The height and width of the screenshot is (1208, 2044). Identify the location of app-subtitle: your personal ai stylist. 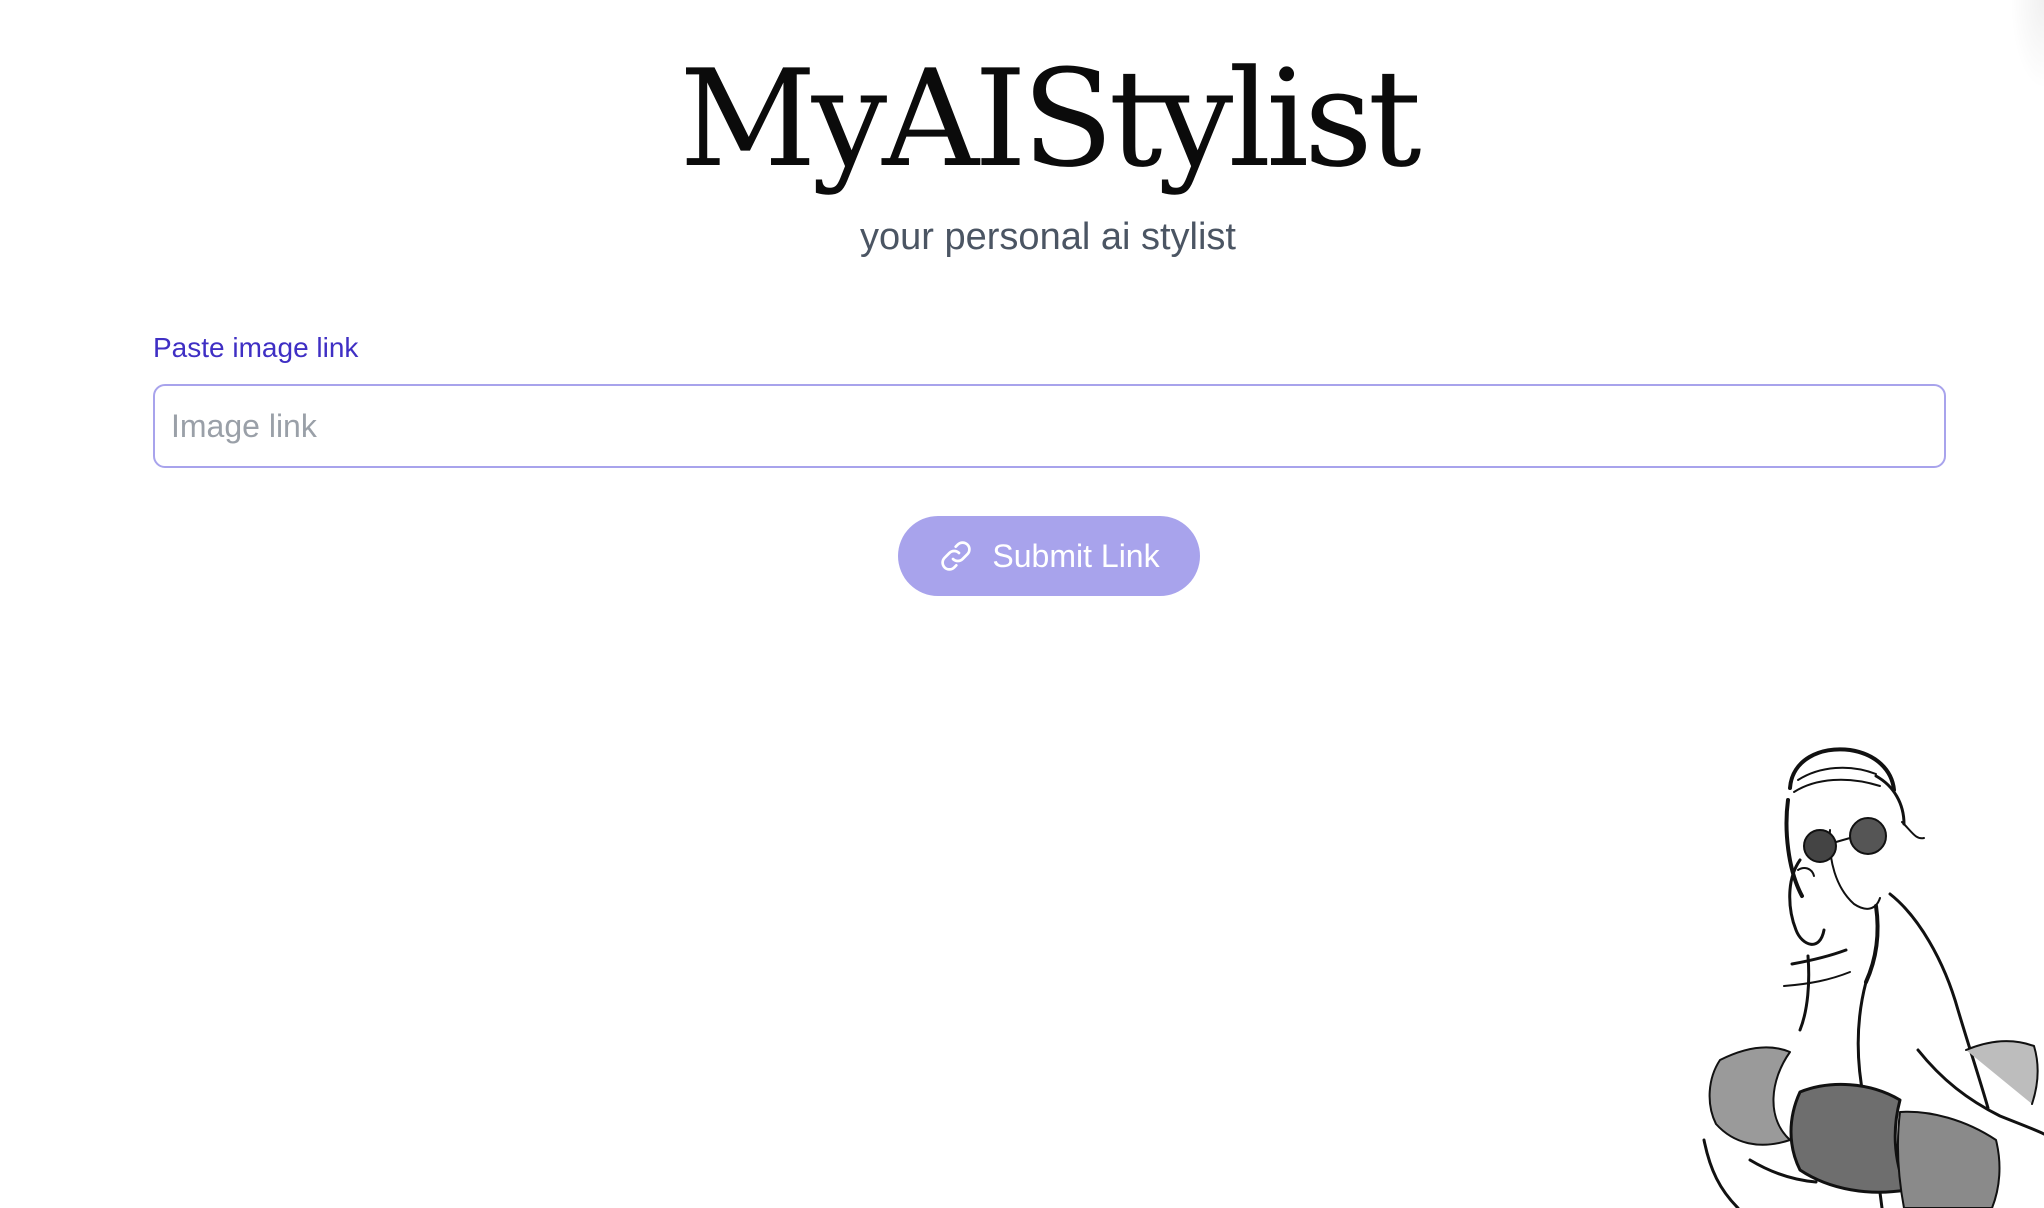
(1048, 237).